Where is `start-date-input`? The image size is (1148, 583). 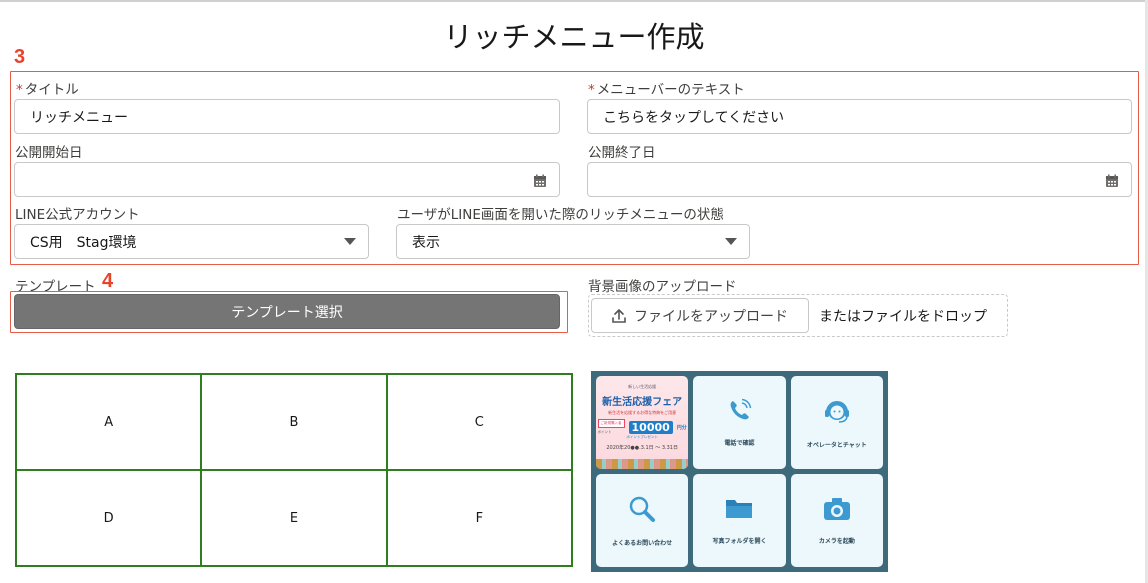
start-date-input is located at coordinates (287, 179).